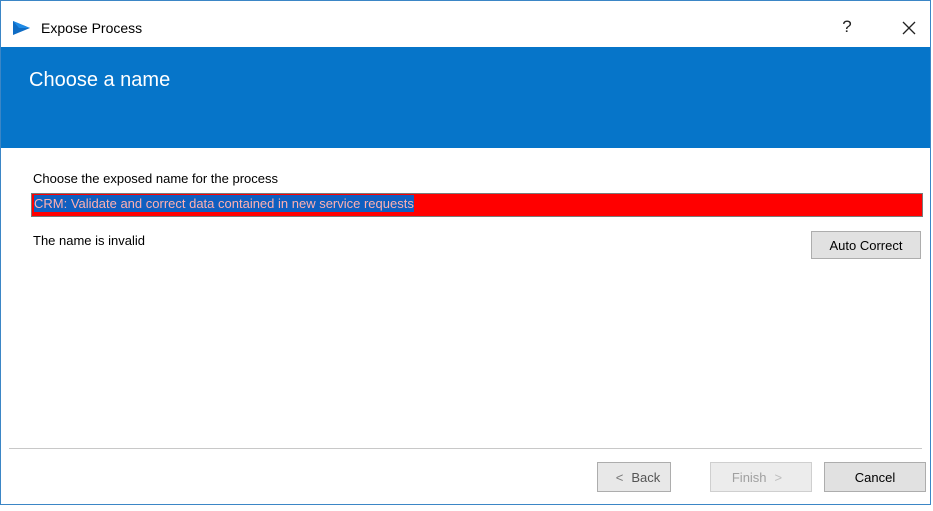 Image resolution: width=933 pixels, height=511 pixels. I want to click on close-button, so click(909, 28).